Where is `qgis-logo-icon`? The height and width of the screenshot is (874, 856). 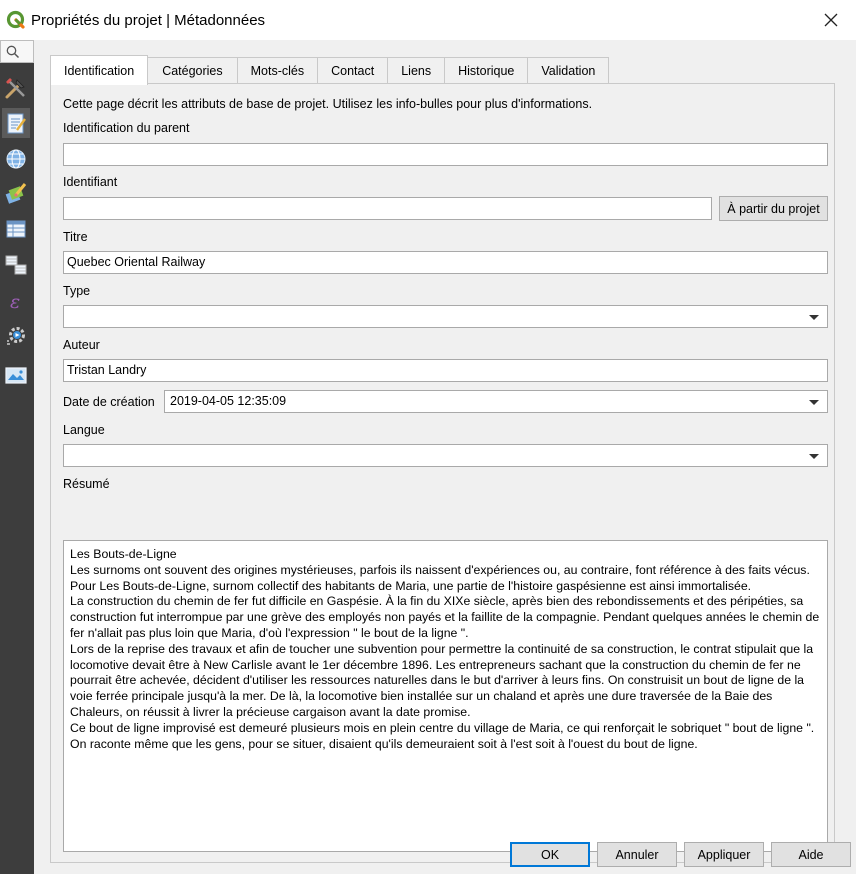 qgis-logo-icon is located at coordinates (16, 20).